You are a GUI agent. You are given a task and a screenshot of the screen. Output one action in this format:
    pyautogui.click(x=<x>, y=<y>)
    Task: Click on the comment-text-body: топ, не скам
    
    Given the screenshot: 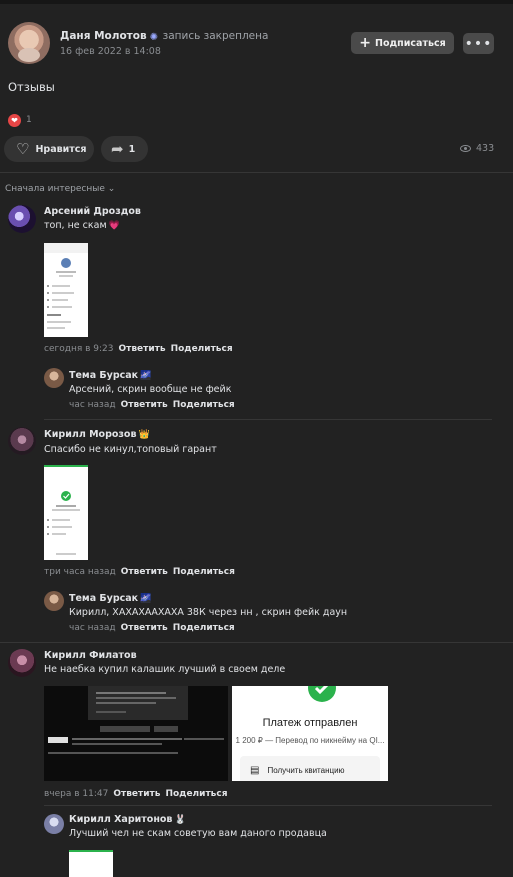 What is the action you would take?
    pyautogui.click(x=75, y=225)
    